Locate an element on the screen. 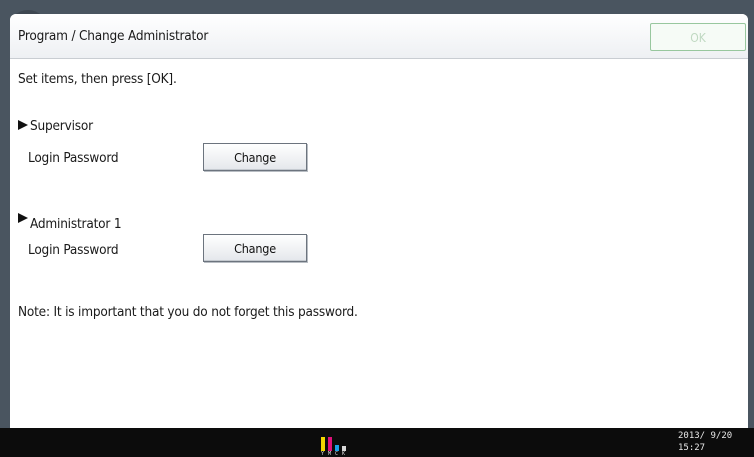 This screenshot has width=754, height=457. toner-label-m: M is located at coordinates (330, 454).